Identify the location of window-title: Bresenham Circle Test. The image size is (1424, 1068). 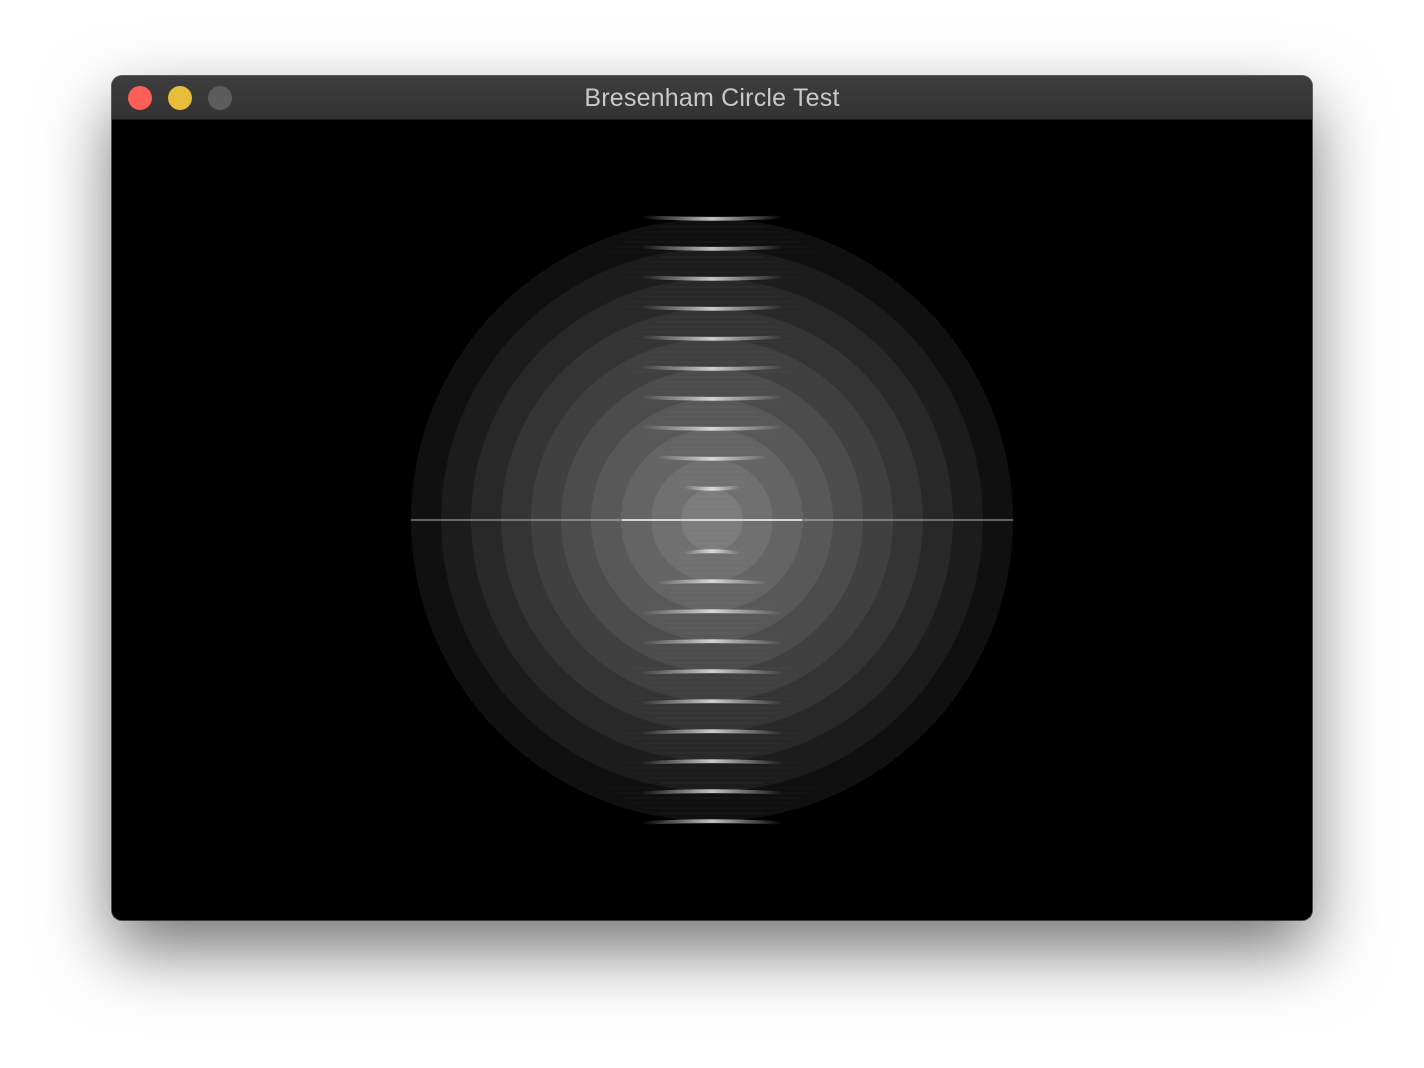
(712, 98).